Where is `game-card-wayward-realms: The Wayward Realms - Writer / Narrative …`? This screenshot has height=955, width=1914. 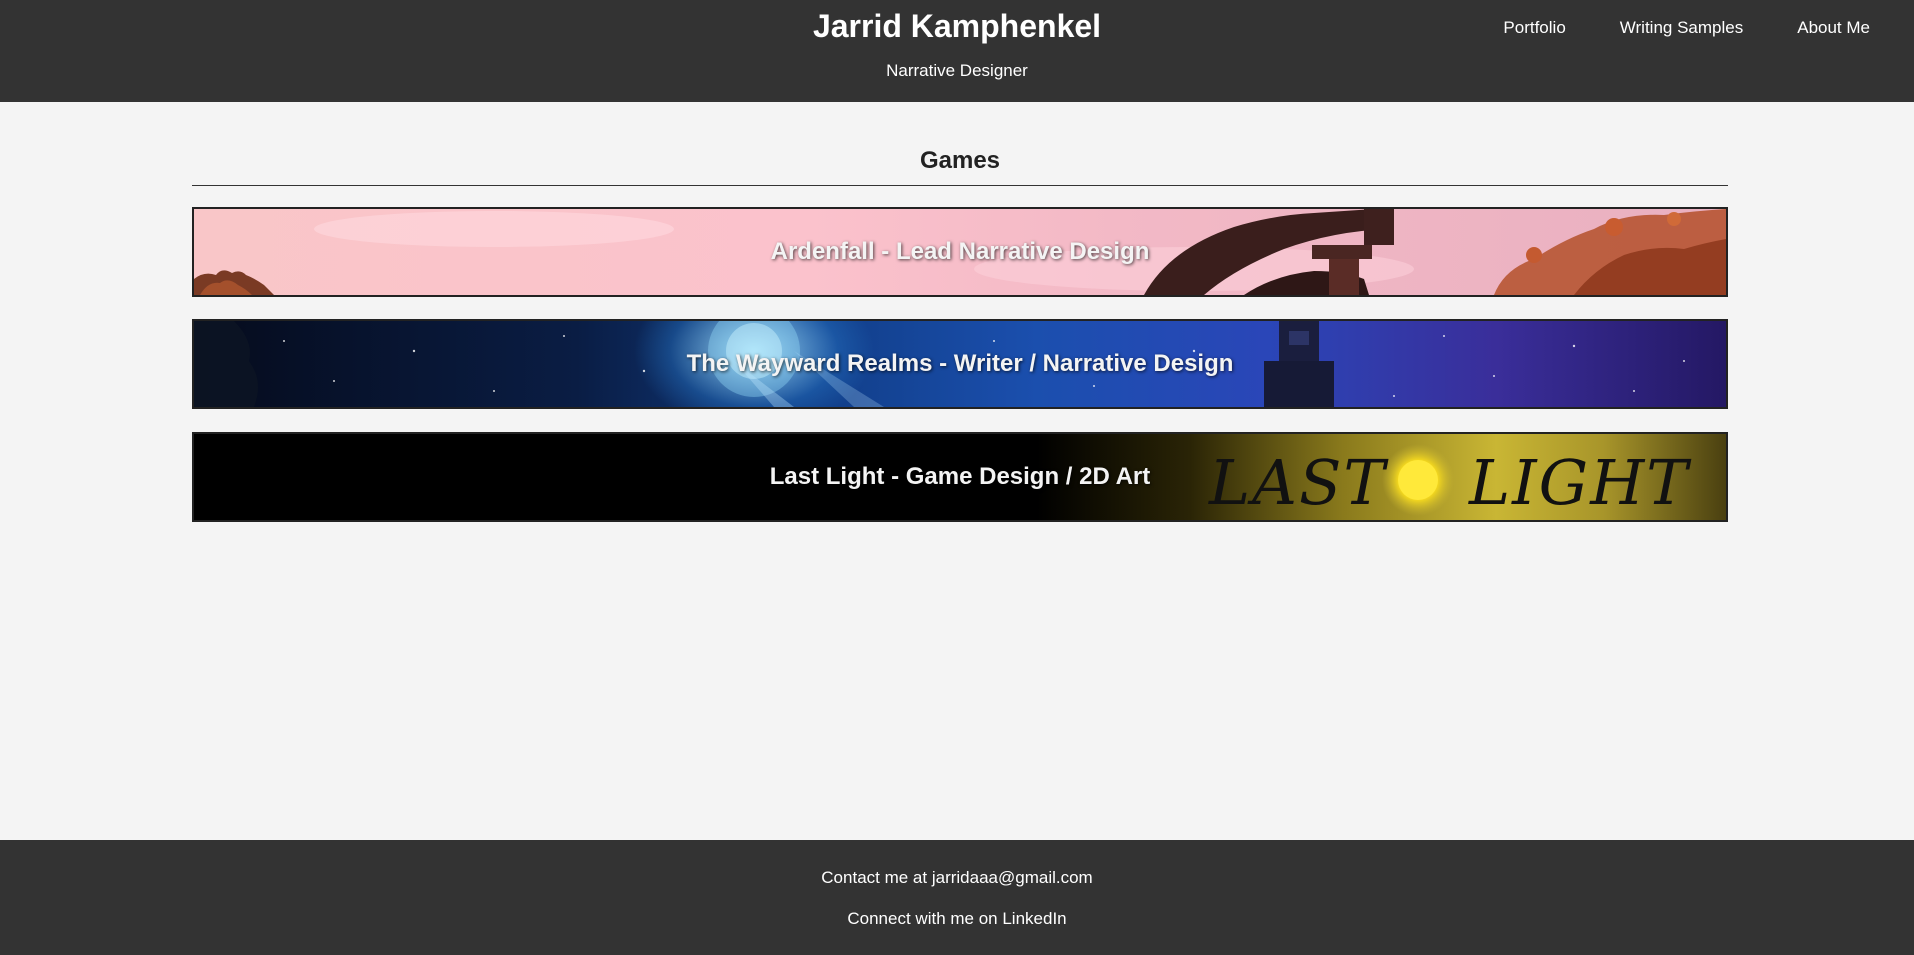
game-card-wayward-realms: The Wayward Realms - Writer / Narrative … is located at coordinates (960, 364).